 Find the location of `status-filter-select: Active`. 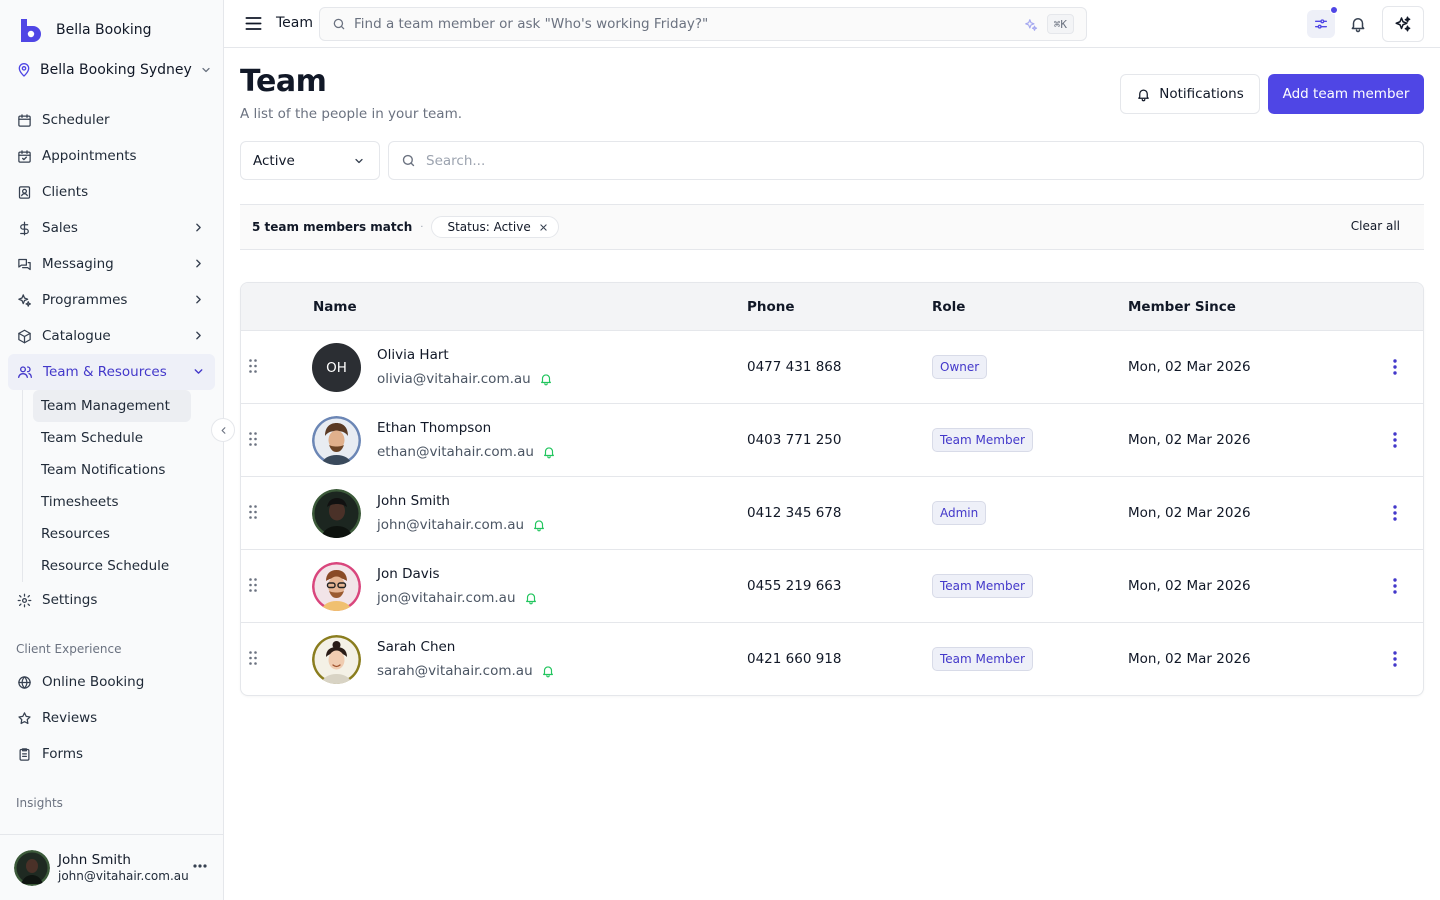

status-filter-select: Active is located at coordinates (310, 160).